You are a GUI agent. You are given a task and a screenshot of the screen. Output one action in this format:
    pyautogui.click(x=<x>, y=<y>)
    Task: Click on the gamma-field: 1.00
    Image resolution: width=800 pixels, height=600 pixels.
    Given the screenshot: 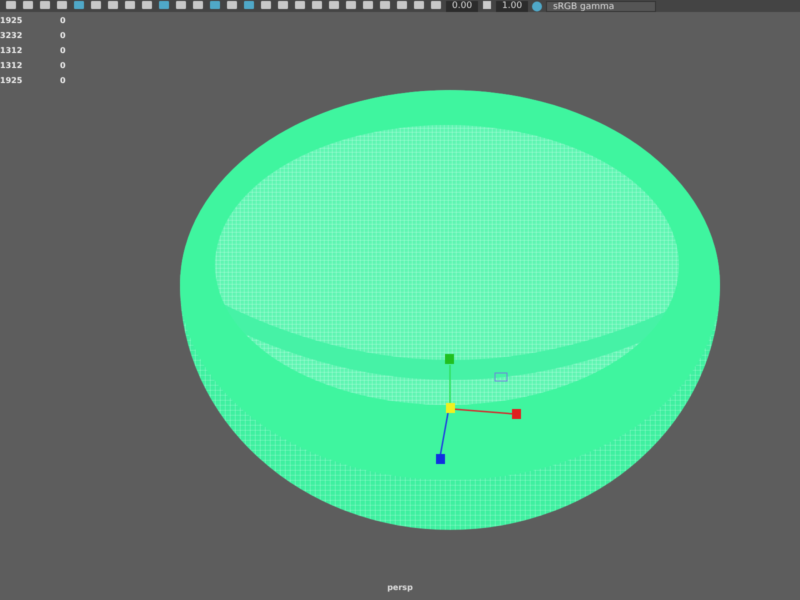 What is the action you would take?
    pyautogui.click(x=512, y=6)
    